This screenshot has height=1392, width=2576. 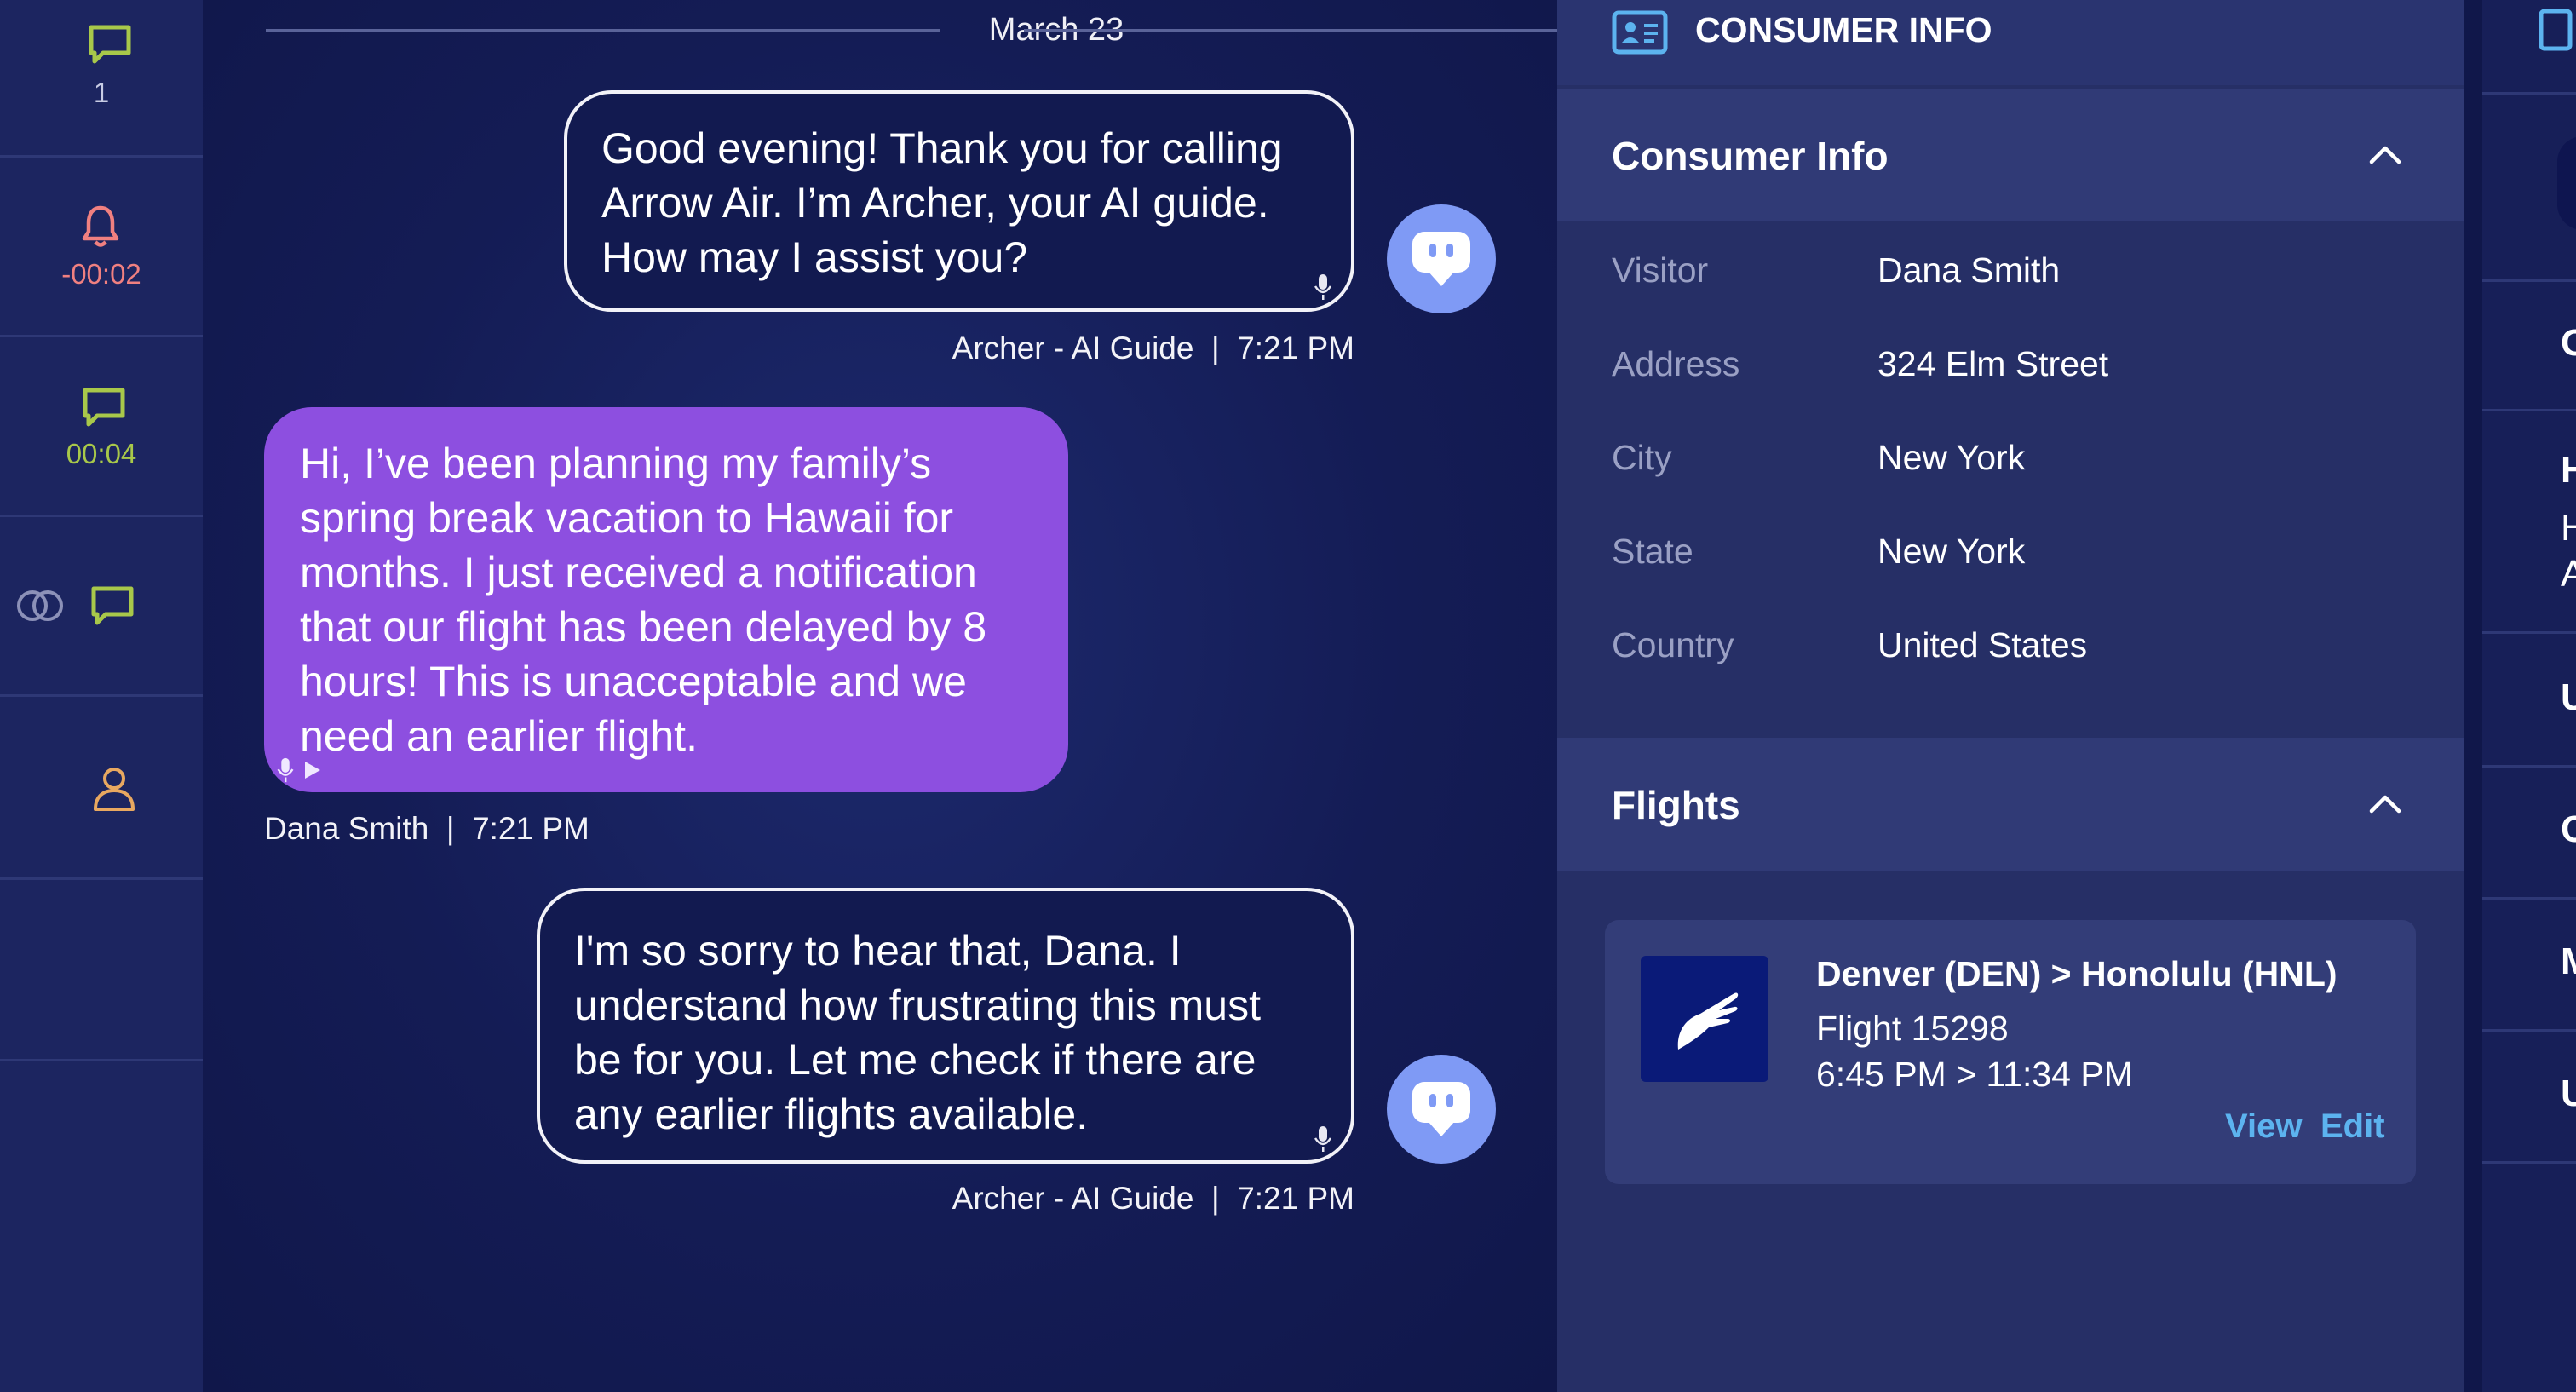 What do you see at coordinates (1751, 156) in the screenshot?
I see `section-title: Consumer Info` at bounding box center [1751, 156].